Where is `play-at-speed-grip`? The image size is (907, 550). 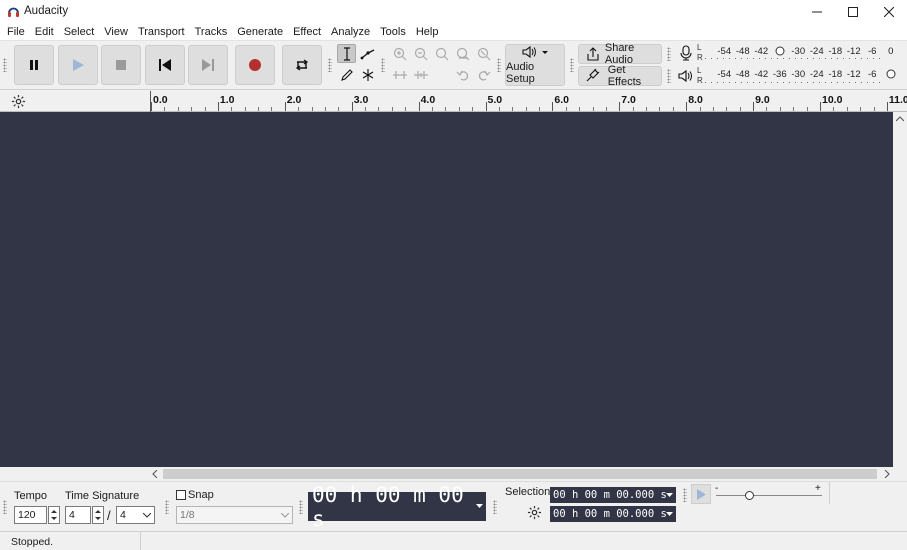 play-at-speed-grip is located at coordinates (685, 495).